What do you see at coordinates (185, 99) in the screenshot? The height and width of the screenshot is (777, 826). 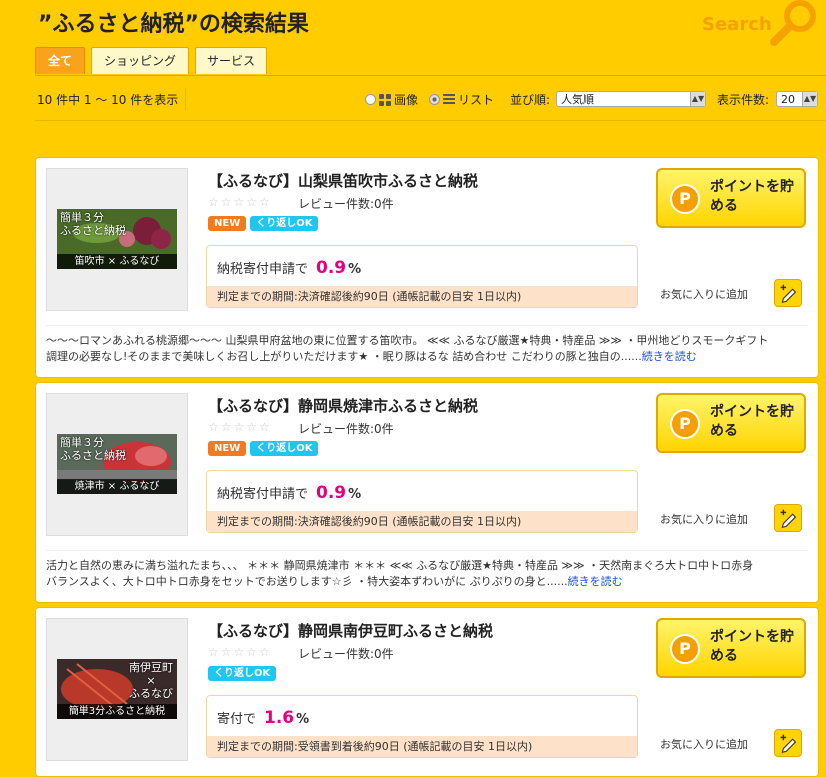 I see `toolbar-divider` at bounding box center [185, 99].